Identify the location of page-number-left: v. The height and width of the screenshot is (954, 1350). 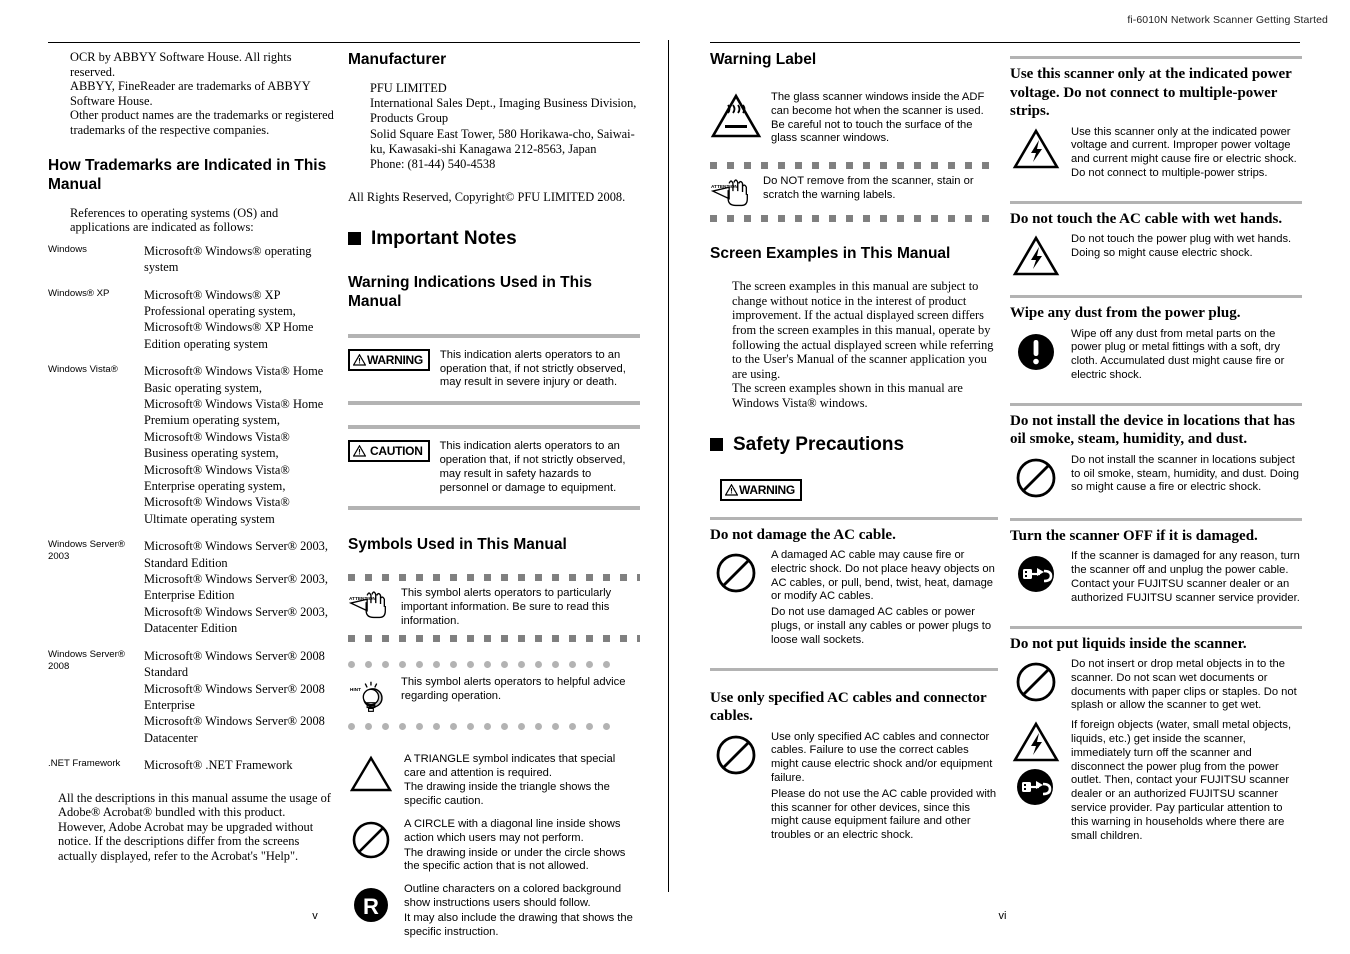
(315, 916).